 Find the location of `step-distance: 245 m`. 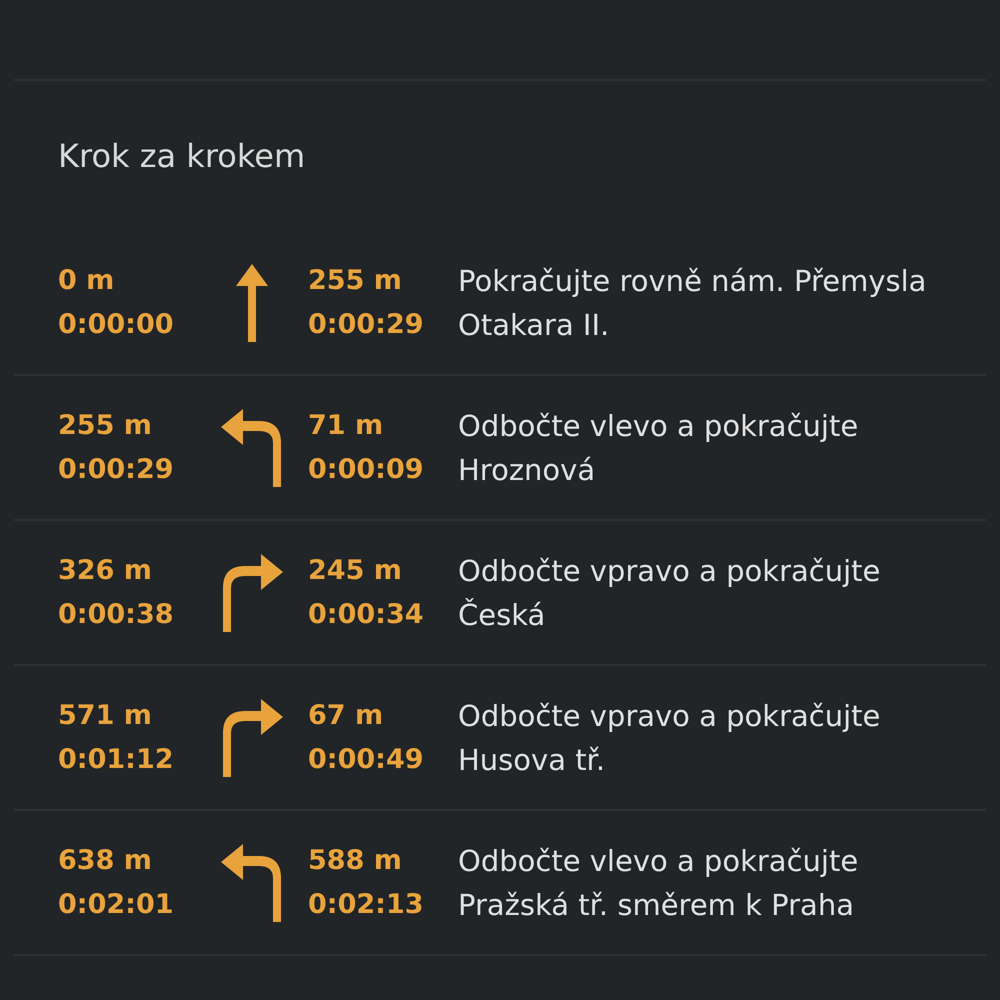

step-distance: 245 m is located at coordinates (355, 571).